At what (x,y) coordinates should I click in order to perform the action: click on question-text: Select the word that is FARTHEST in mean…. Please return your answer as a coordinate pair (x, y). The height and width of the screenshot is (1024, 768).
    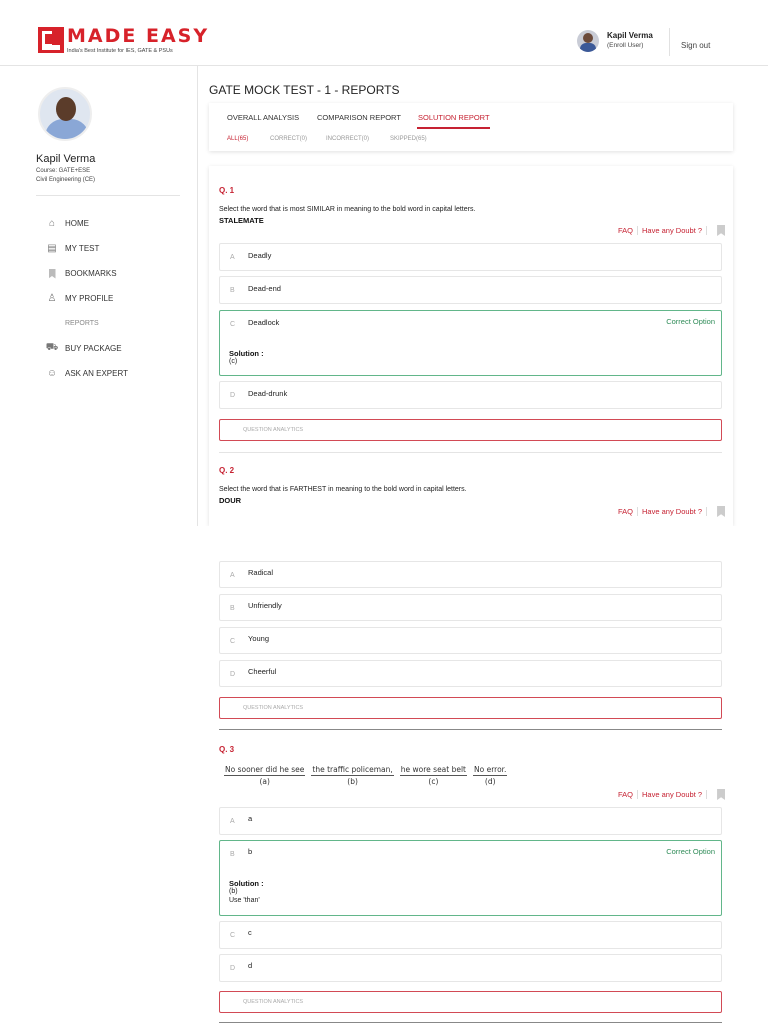
    Looking at the image, I should click on (343, 489).